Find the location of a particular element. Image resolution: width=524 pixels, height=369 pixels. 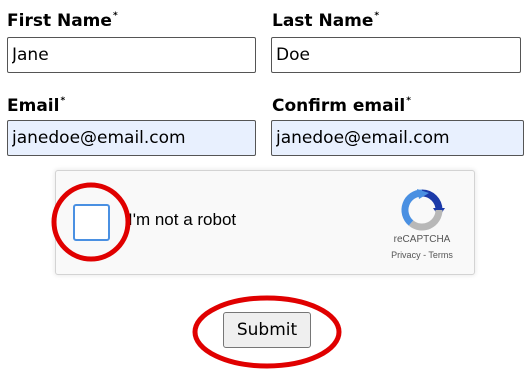

confirm-email-label-text: Confirm email is located at coordinates (339, 106).